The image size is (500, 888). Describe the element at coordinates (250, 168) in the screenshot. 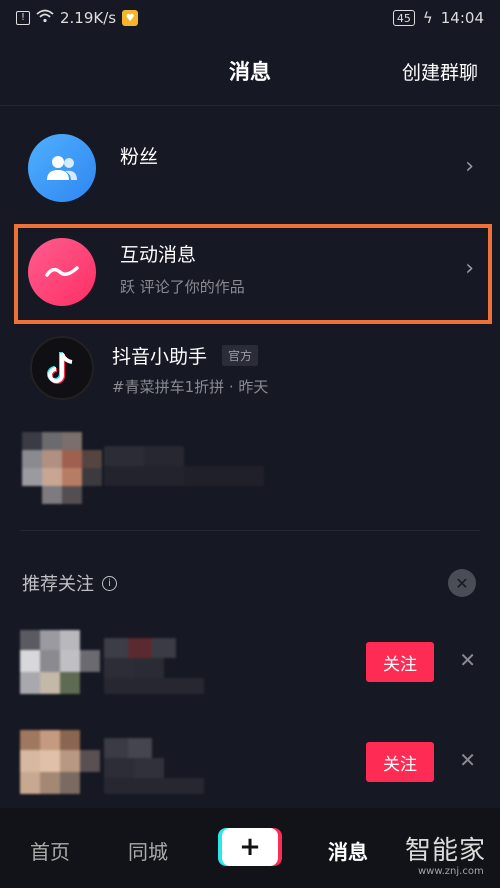

I see `fans-row: 粉丝 ›` at that location.